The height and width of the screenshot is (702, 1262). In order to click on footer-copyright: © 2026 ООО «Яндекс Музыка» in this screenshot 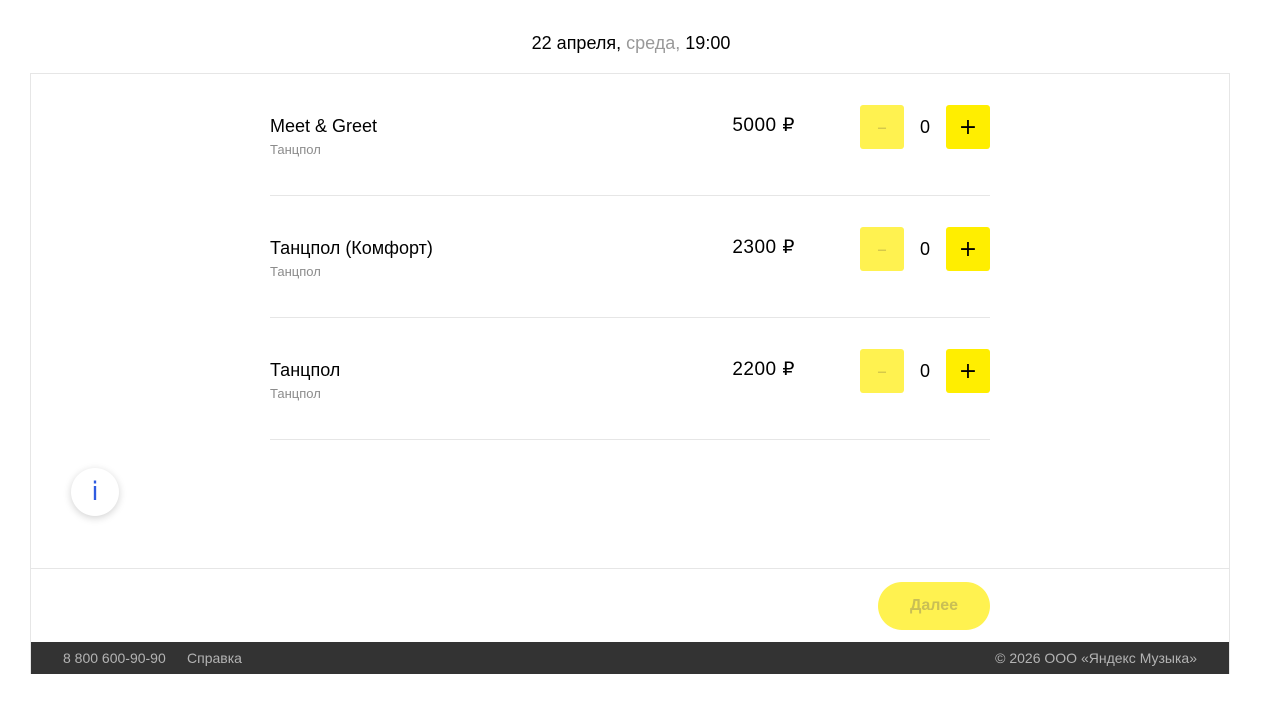, I will do `click(1096, 658)`.